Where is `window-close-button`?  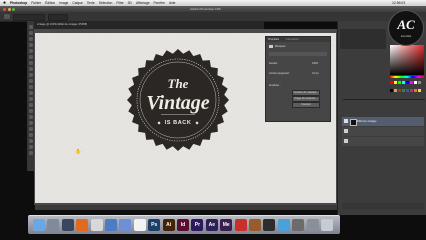
window-close-button is located at coordinates (4, 9).